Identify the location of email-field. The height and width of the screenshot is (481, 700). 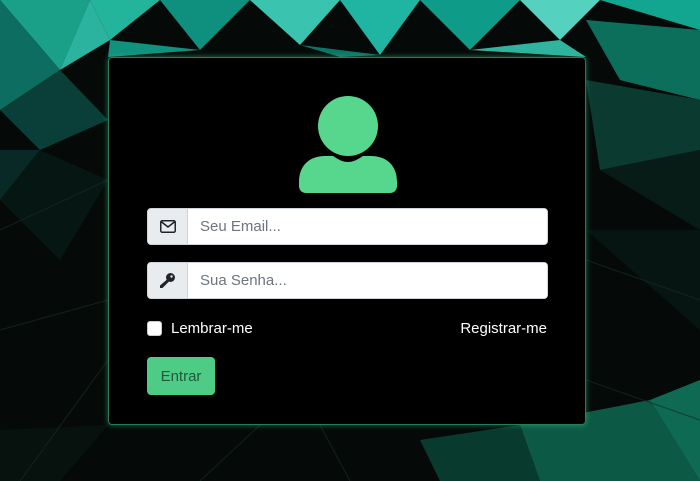
(367, 226).